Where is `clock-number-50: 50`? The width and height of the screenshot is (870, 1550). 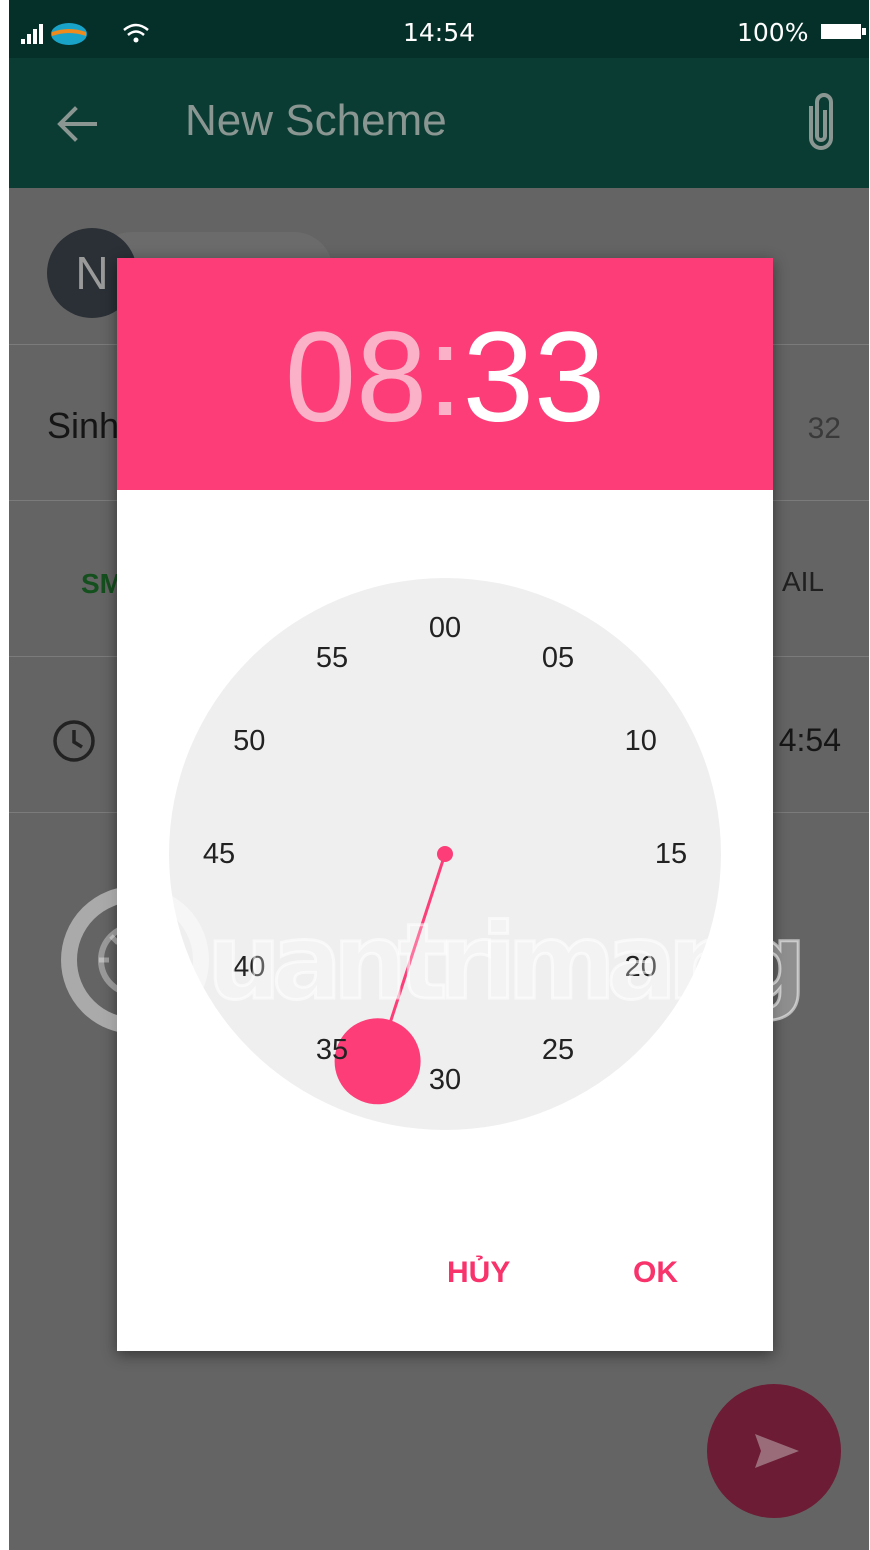 clock-number-50: 50 is located at coordinates (249, 741).